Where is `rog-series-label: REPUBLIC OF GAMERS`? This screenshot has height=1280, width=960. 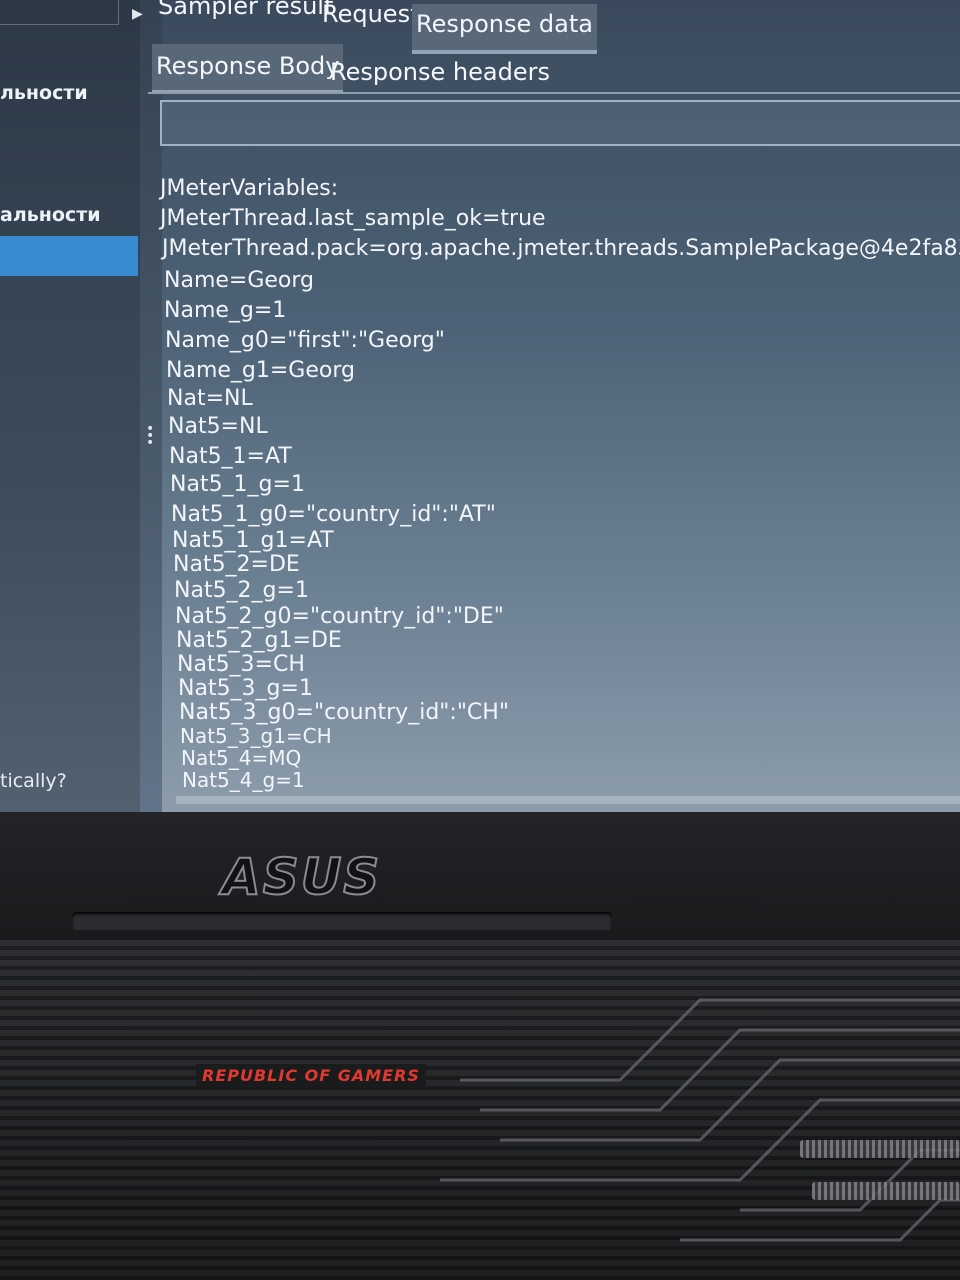 rog-series-label: REPUBLIC OF GAMERS is located at coordinates (311, 1075).